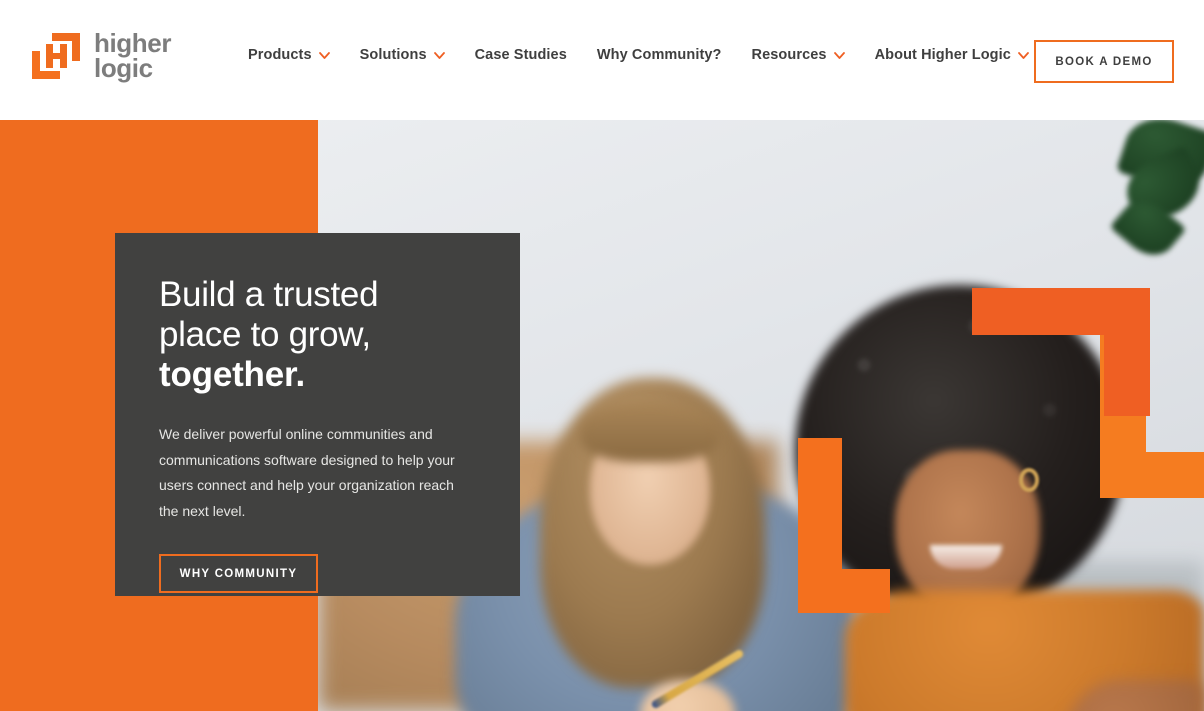 The height and width of the screenshot is (711, 1204). I want to click on nav-item-products: Products, so click(289, 55).